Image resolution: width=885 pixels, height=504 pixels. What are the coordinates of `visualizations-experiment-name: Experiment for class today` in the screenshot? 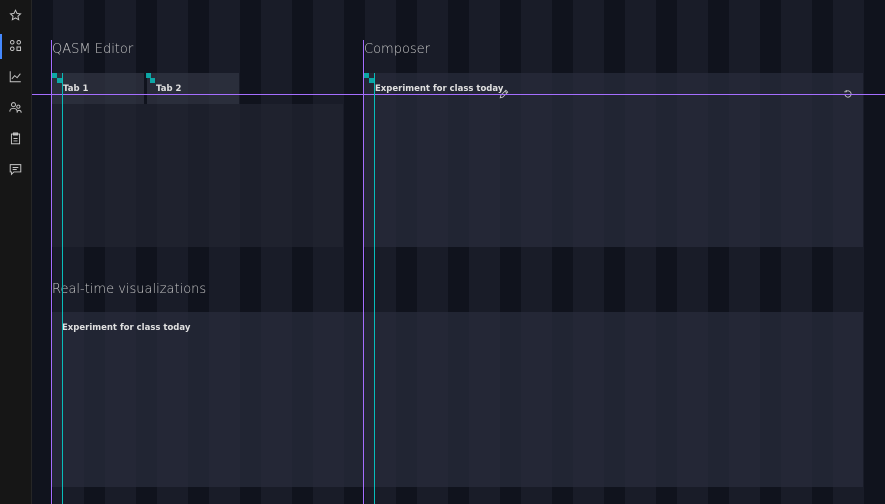 It's located at (126, 328).